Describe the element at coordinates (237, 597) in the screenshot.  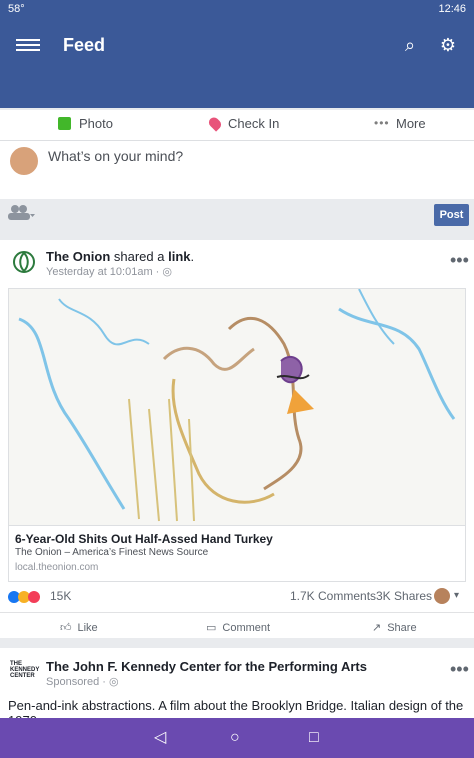
I see `reaction-summary: 15K 1.7K Comments 3K Shares ▾` at that location.